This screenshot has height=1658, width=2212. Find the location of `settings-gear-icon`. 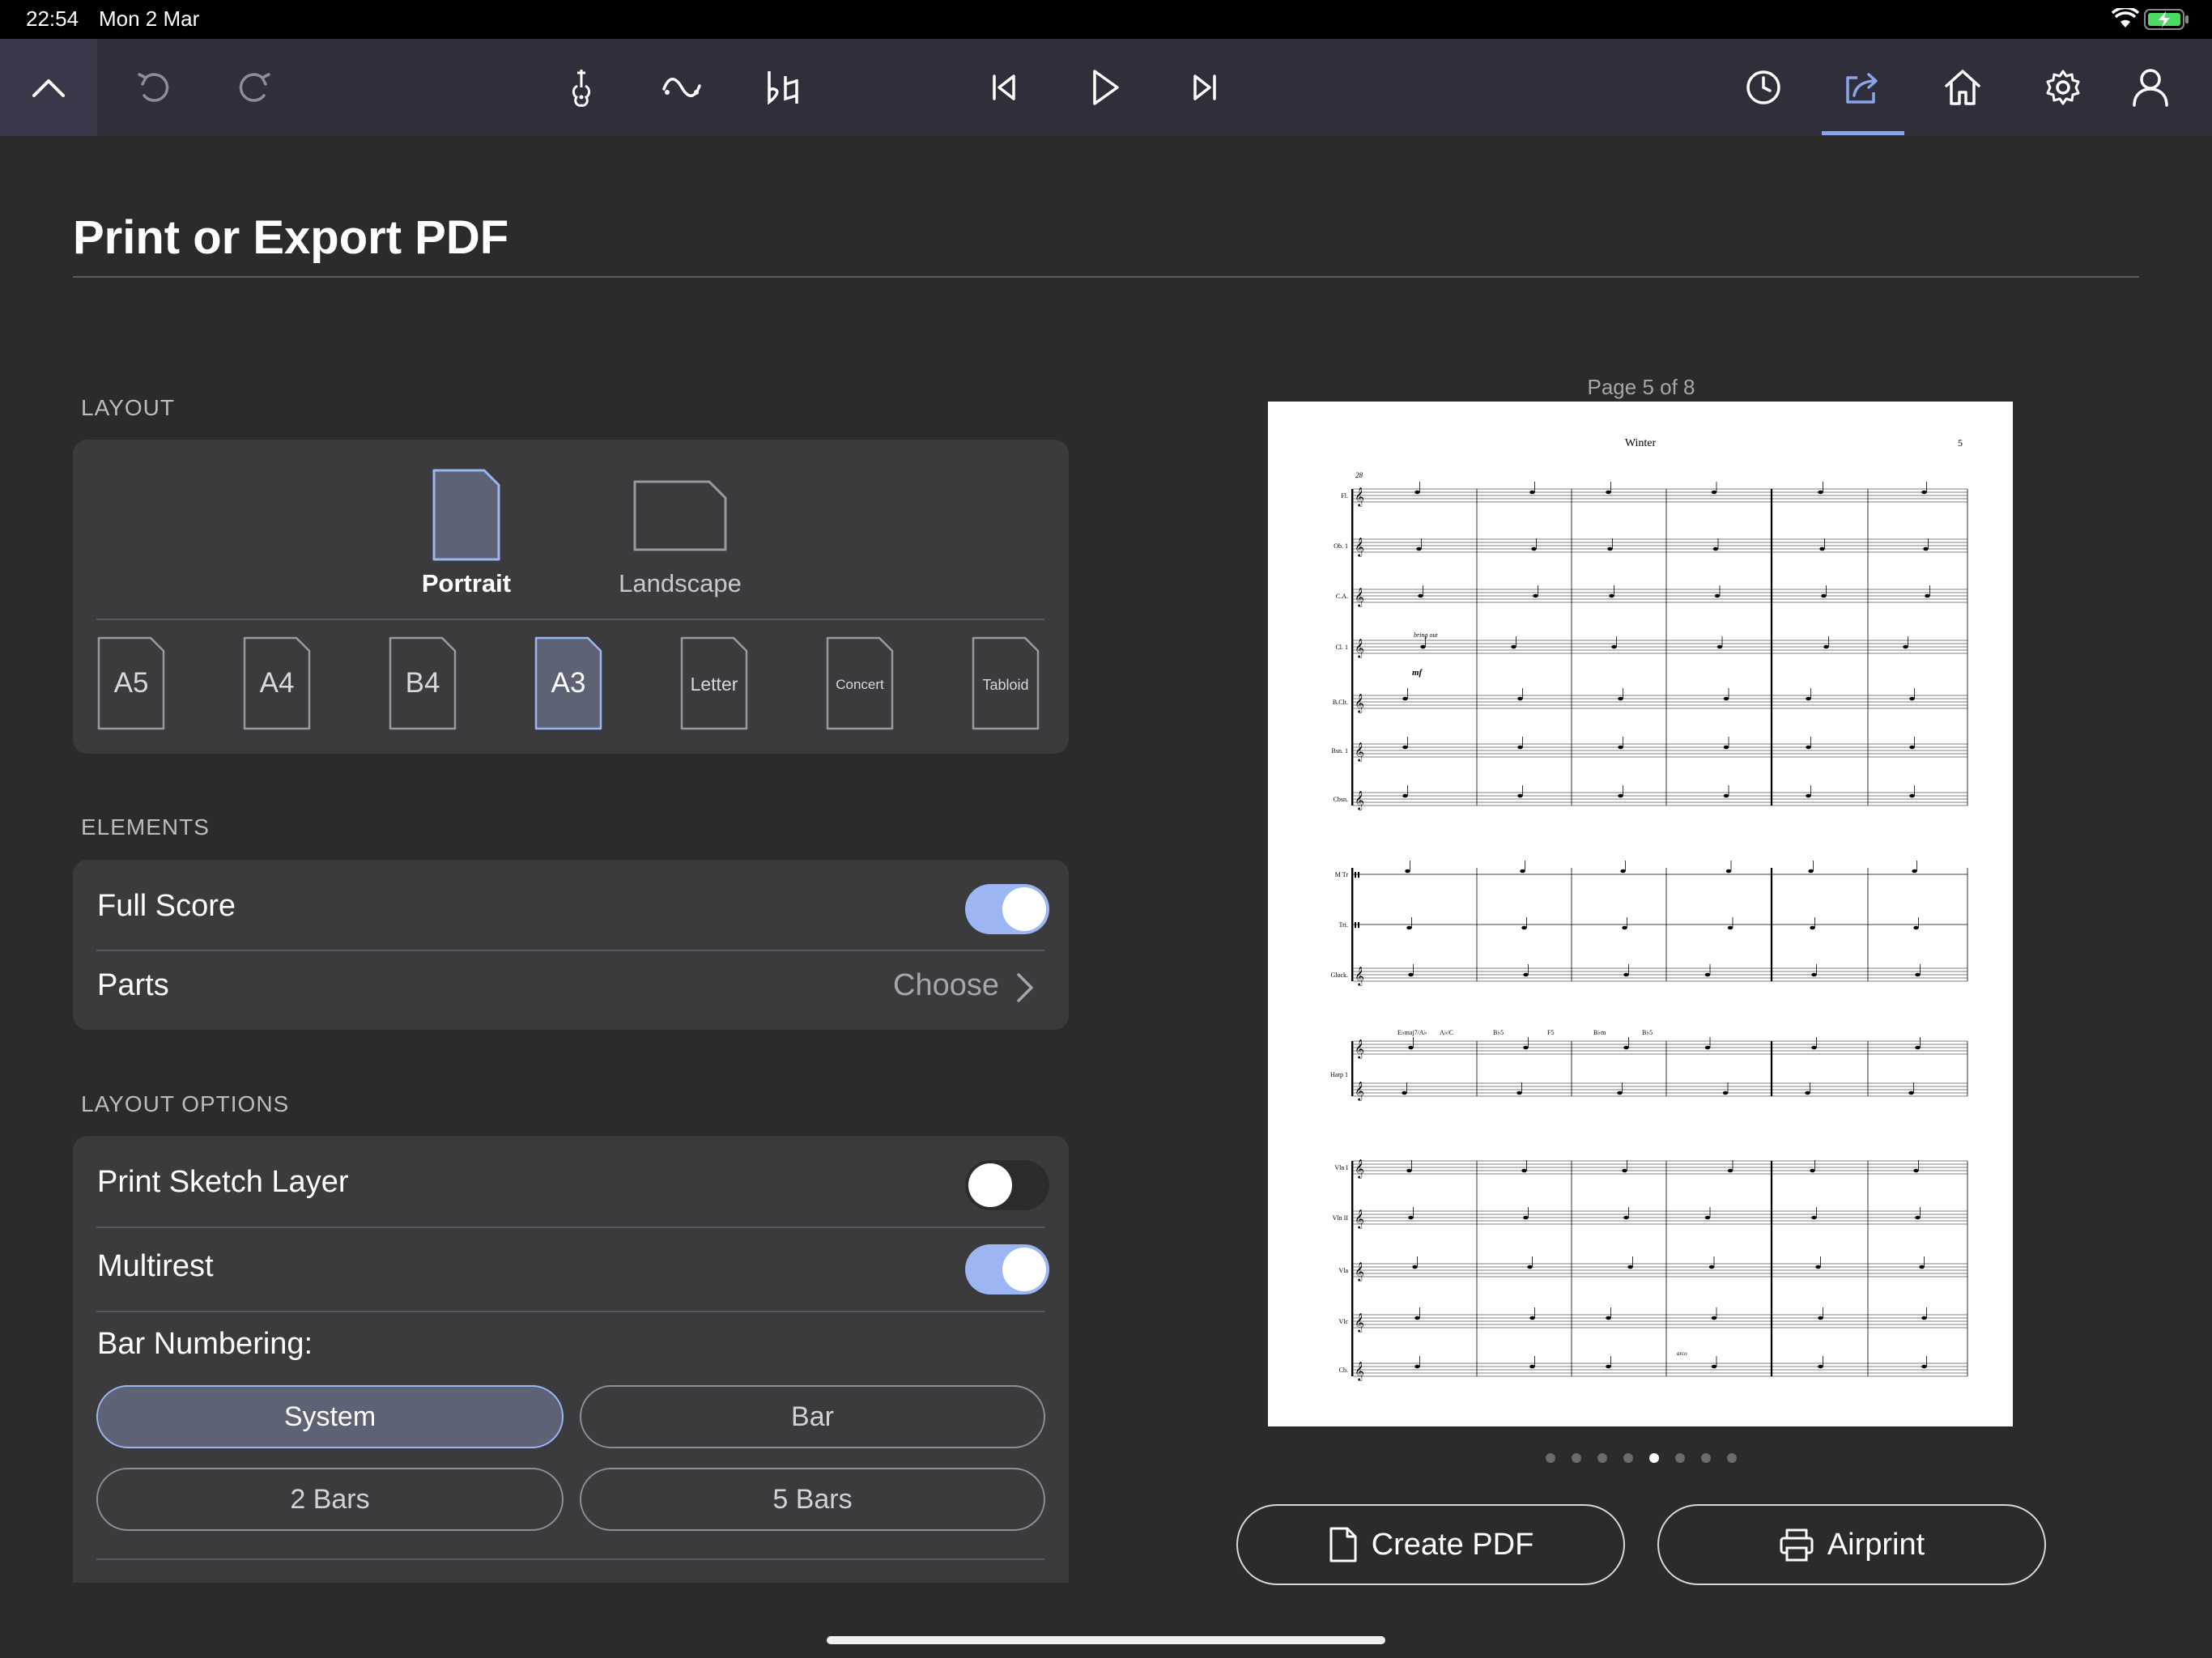

settings-gear-icon is located at coordinates (2063, 87).